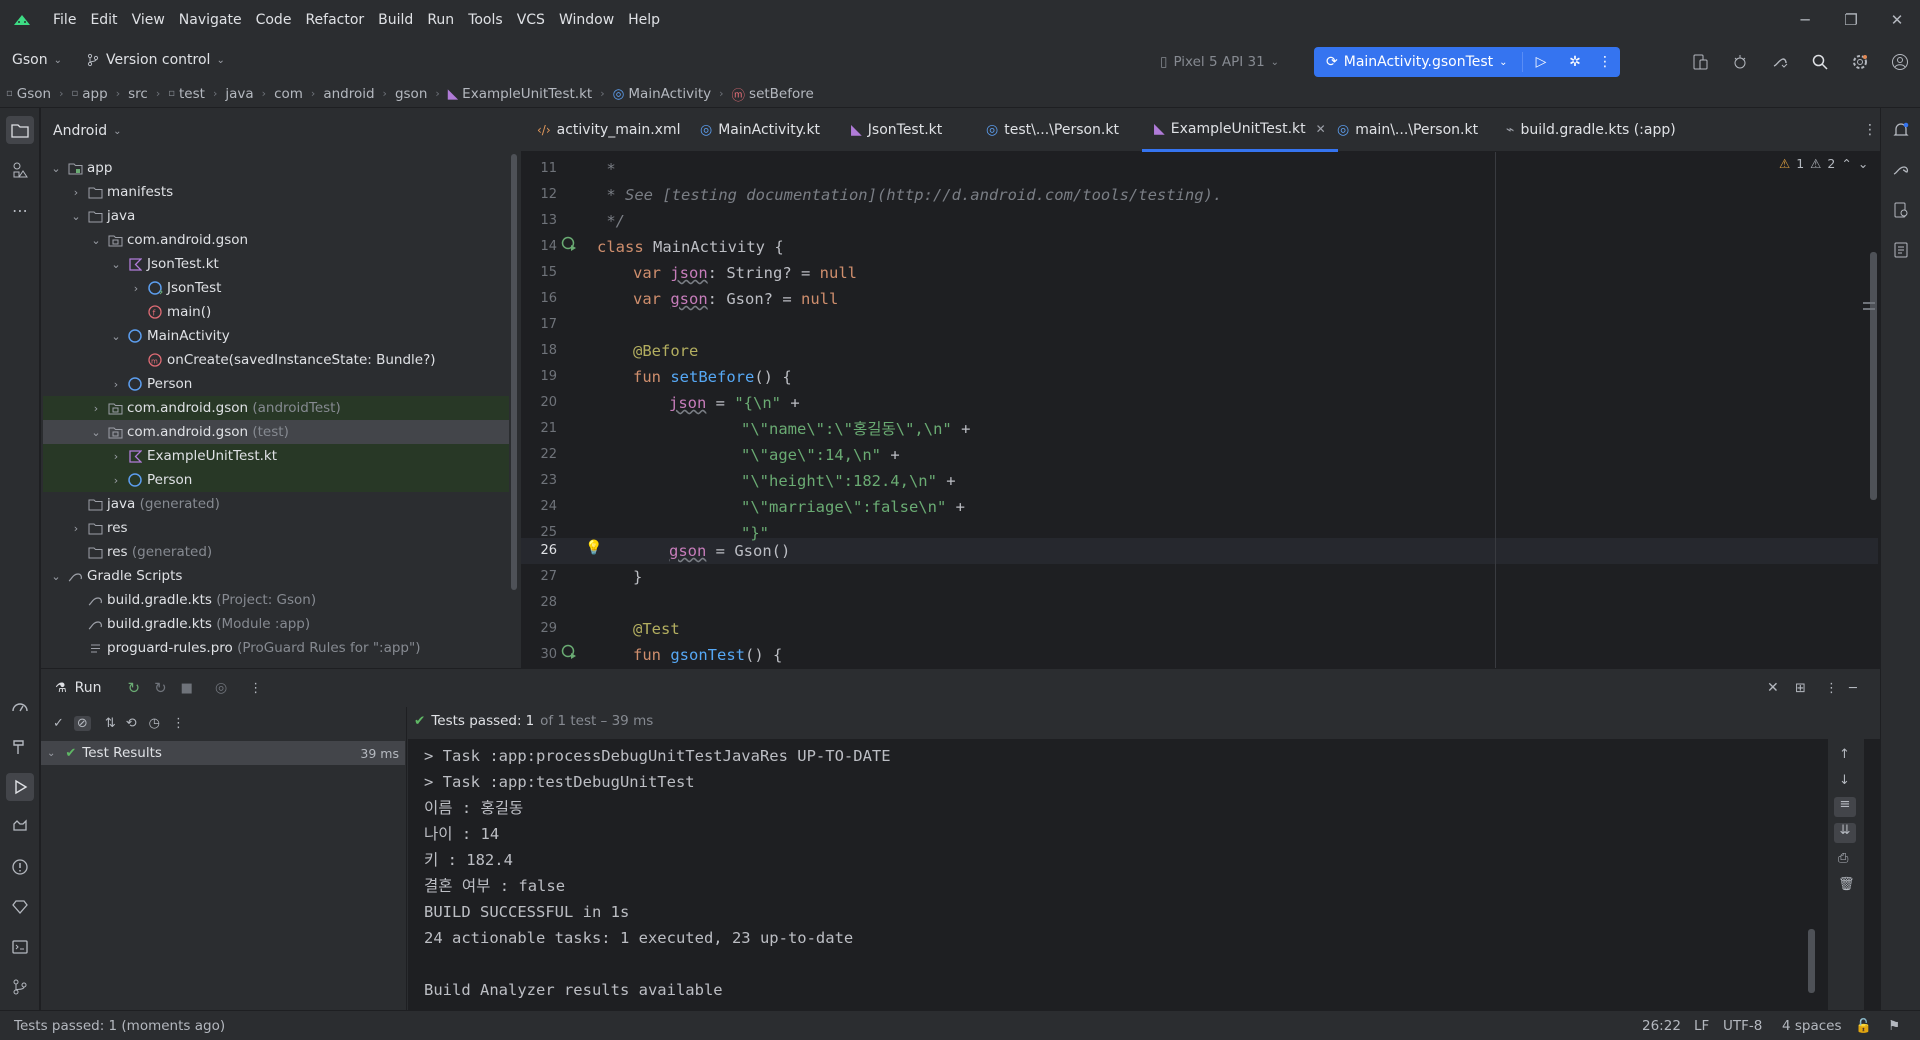 This screenshot has width=1920, height=1040. I want to click on menu-code: Code, so click(274, 20).